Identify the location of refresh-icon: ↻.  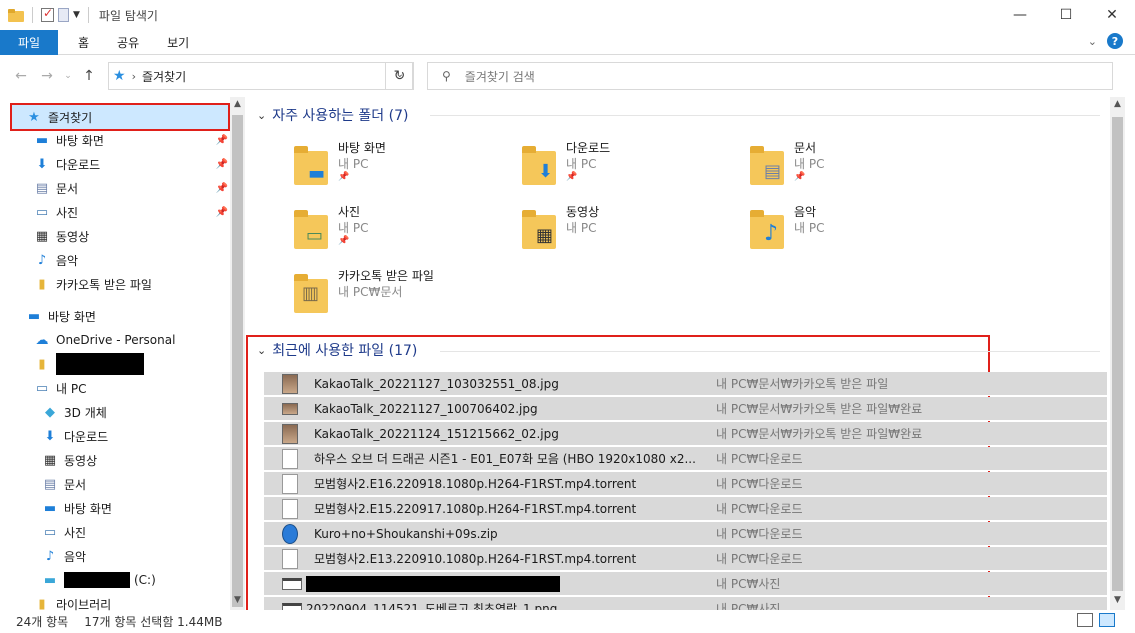
(399, 76).